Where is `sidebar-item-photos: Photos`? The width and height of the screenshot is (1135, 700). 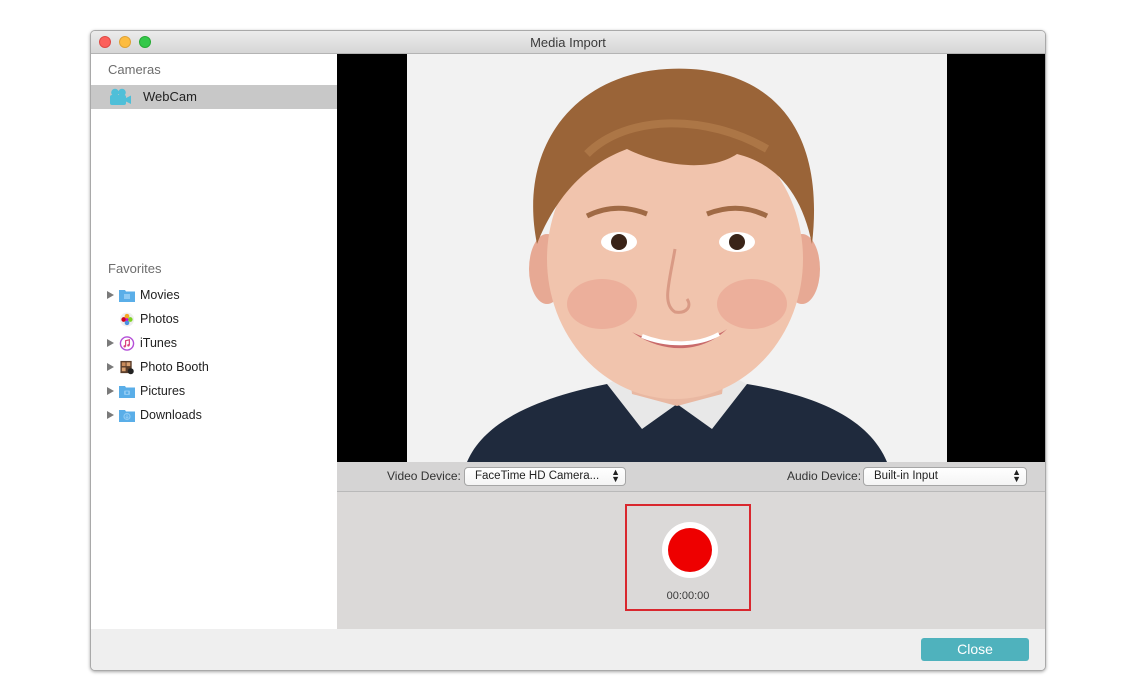
sidebar-item-photos: Photos is located at coordinates (217, 320).